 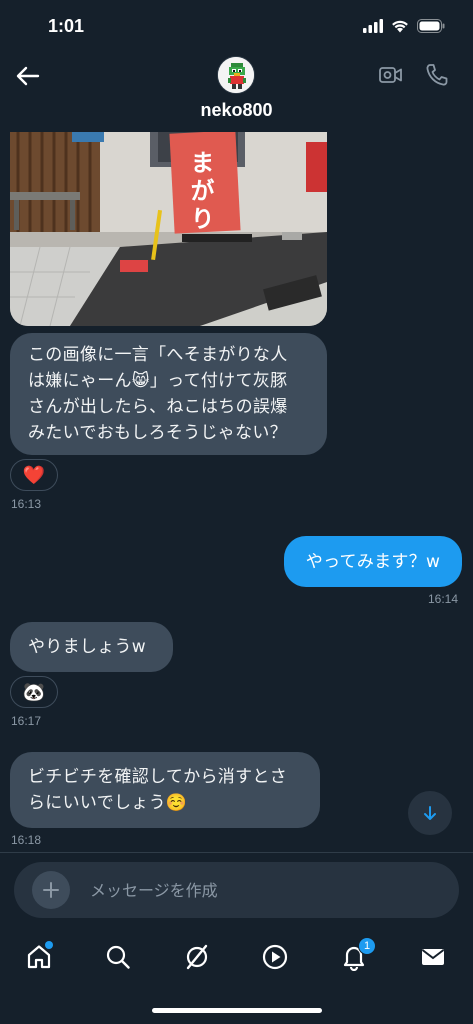 I want to click on message-bubble-outgoing: やってみます？w, so click(x=373, y=561).